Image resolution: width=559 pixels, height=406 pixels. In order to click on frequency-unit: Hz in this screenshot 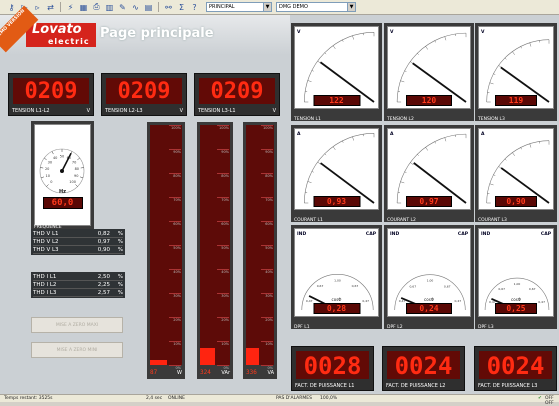, I will do `click(62, 192)`.